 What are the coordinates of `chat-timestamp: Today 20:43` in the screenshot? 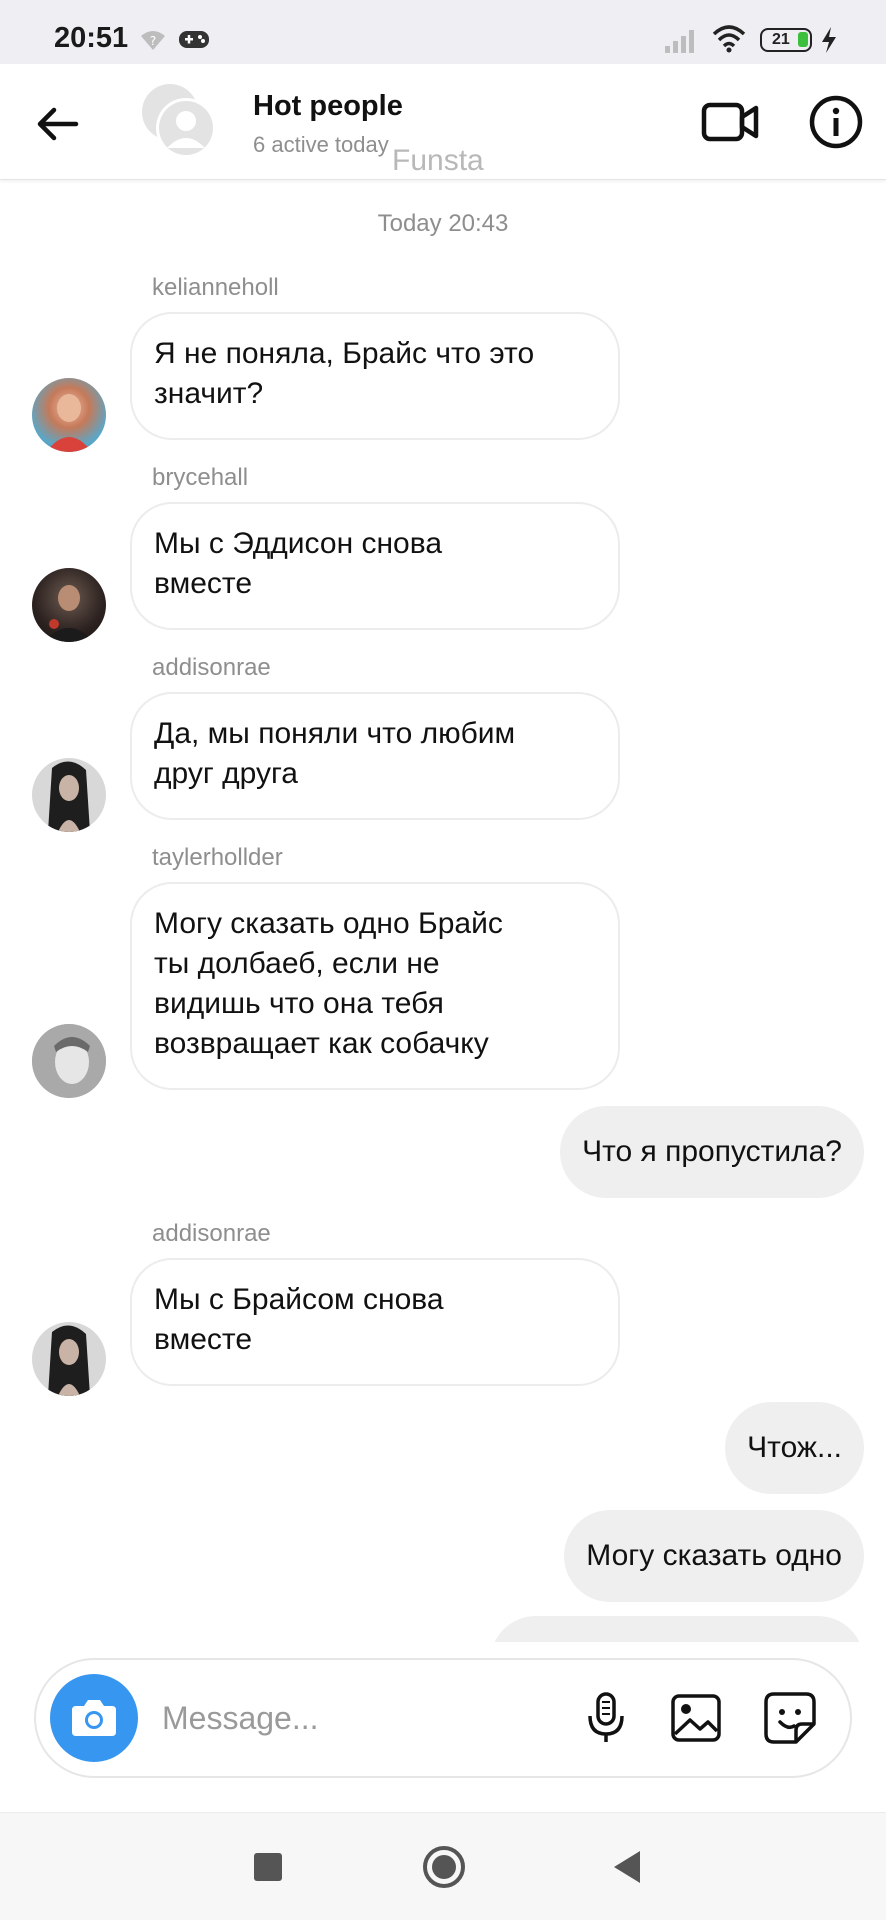 It's located at (443, 223).